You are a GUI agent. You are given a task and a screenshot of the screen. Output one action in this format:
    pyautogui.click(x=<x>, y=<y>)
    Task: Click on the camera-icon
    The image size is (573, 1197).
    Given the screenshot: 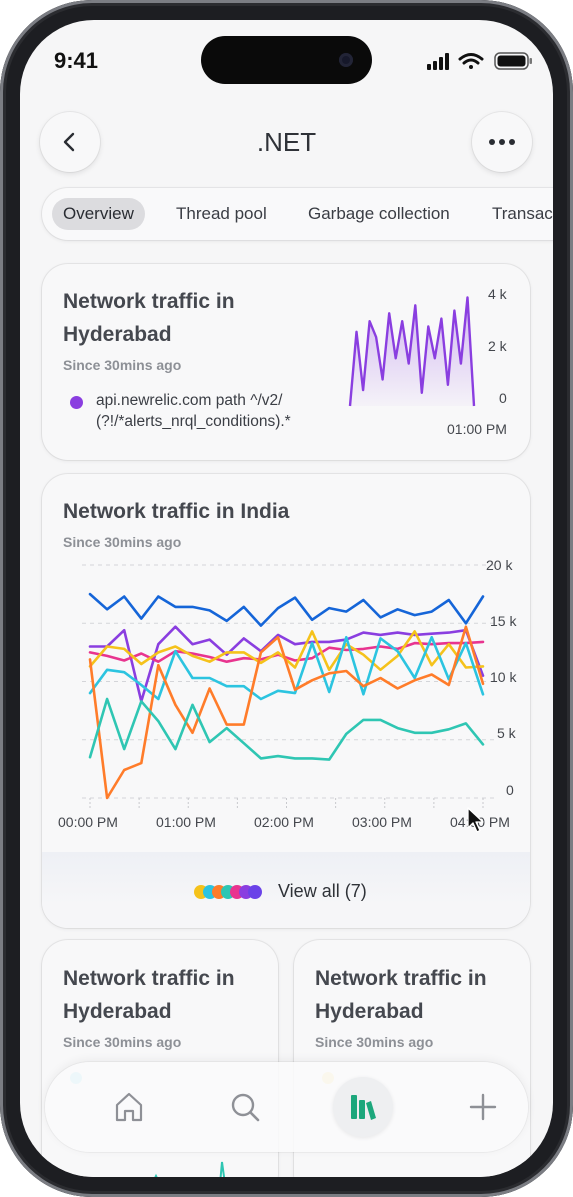 What is the action you would take?
    pyautogui.click(x=346, y=60)
    